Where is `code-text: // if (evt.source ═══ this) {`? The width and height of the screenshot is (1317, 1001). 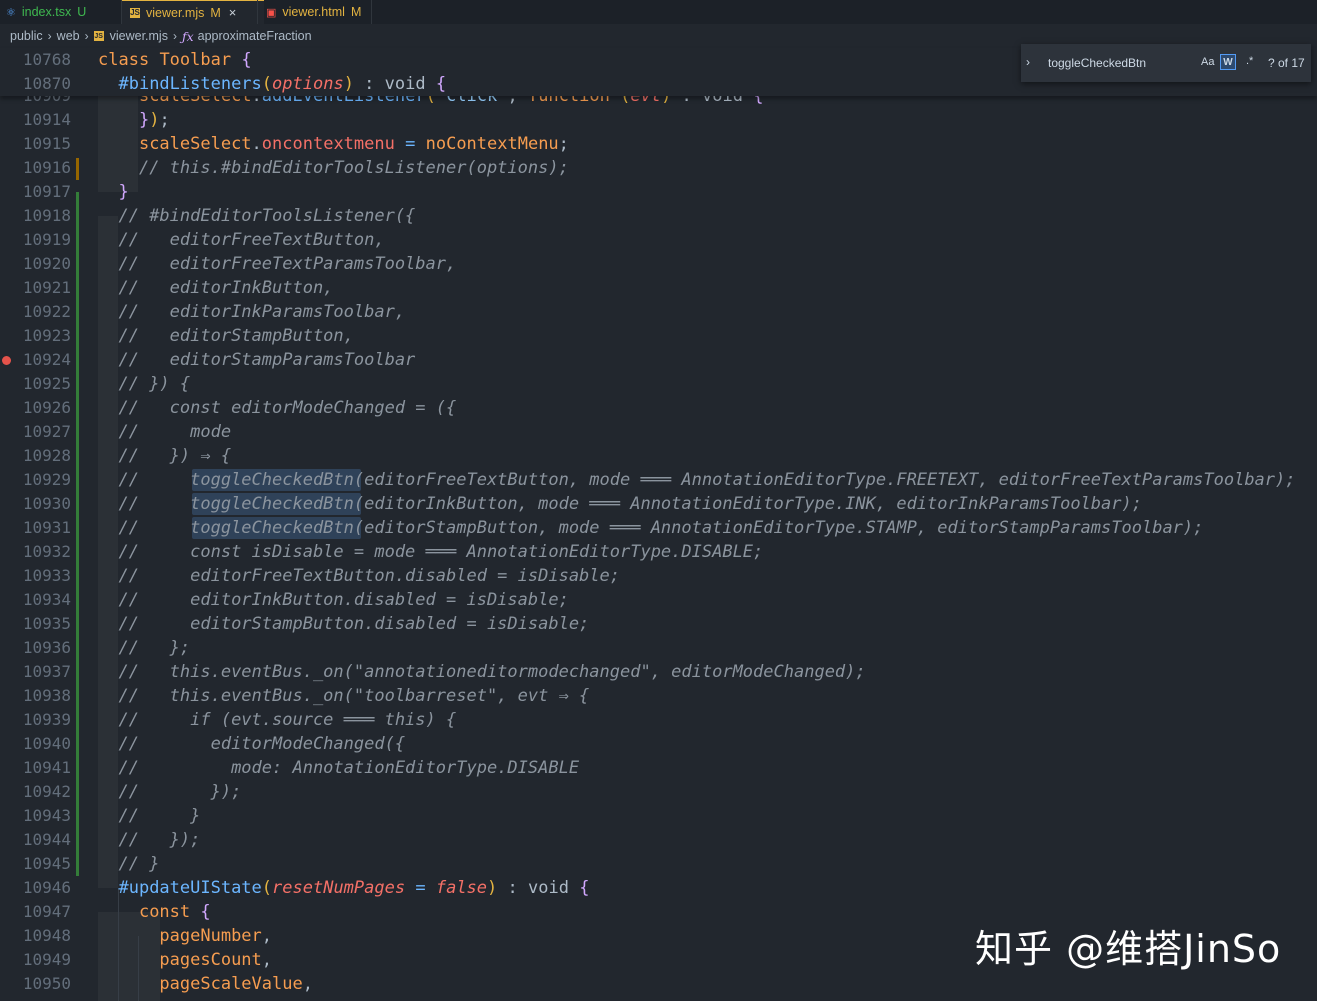 code-text: // if (evt.source ═══ this) { is located at coordinates (277, 720).